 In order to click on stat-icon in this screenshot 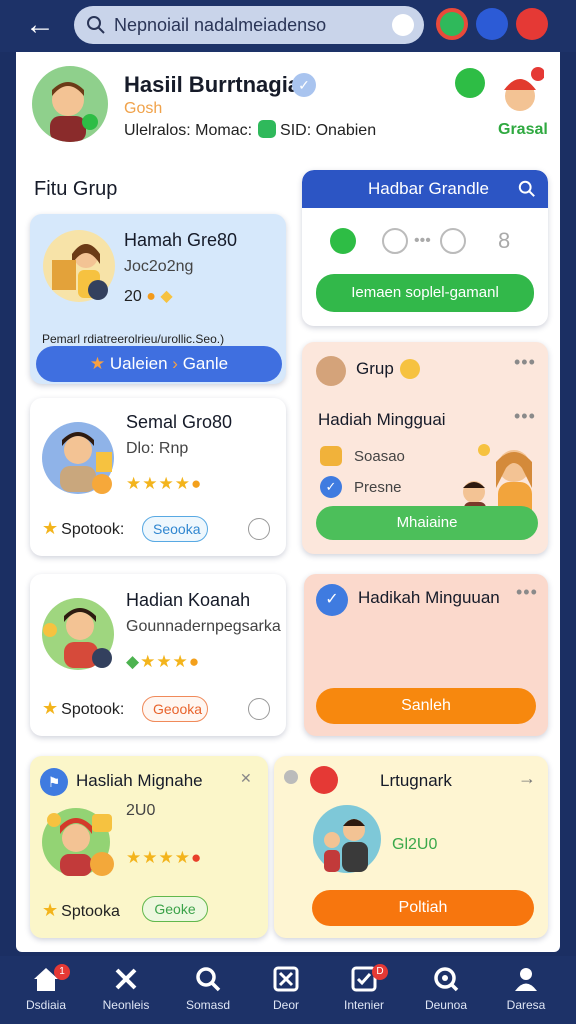, I will do `click(267, 129)`.